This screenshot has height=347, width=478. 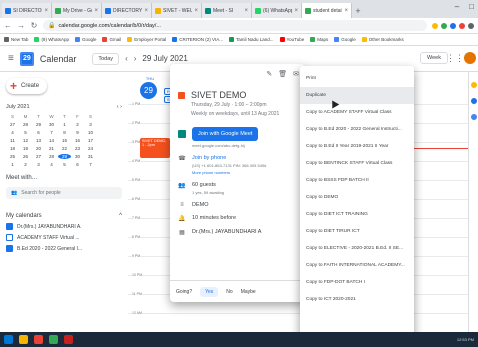 What do you see at coordinates (135, 58) in the screenshot?
I see `chevron-right-icon: ›` at bounding box center [135, 58].